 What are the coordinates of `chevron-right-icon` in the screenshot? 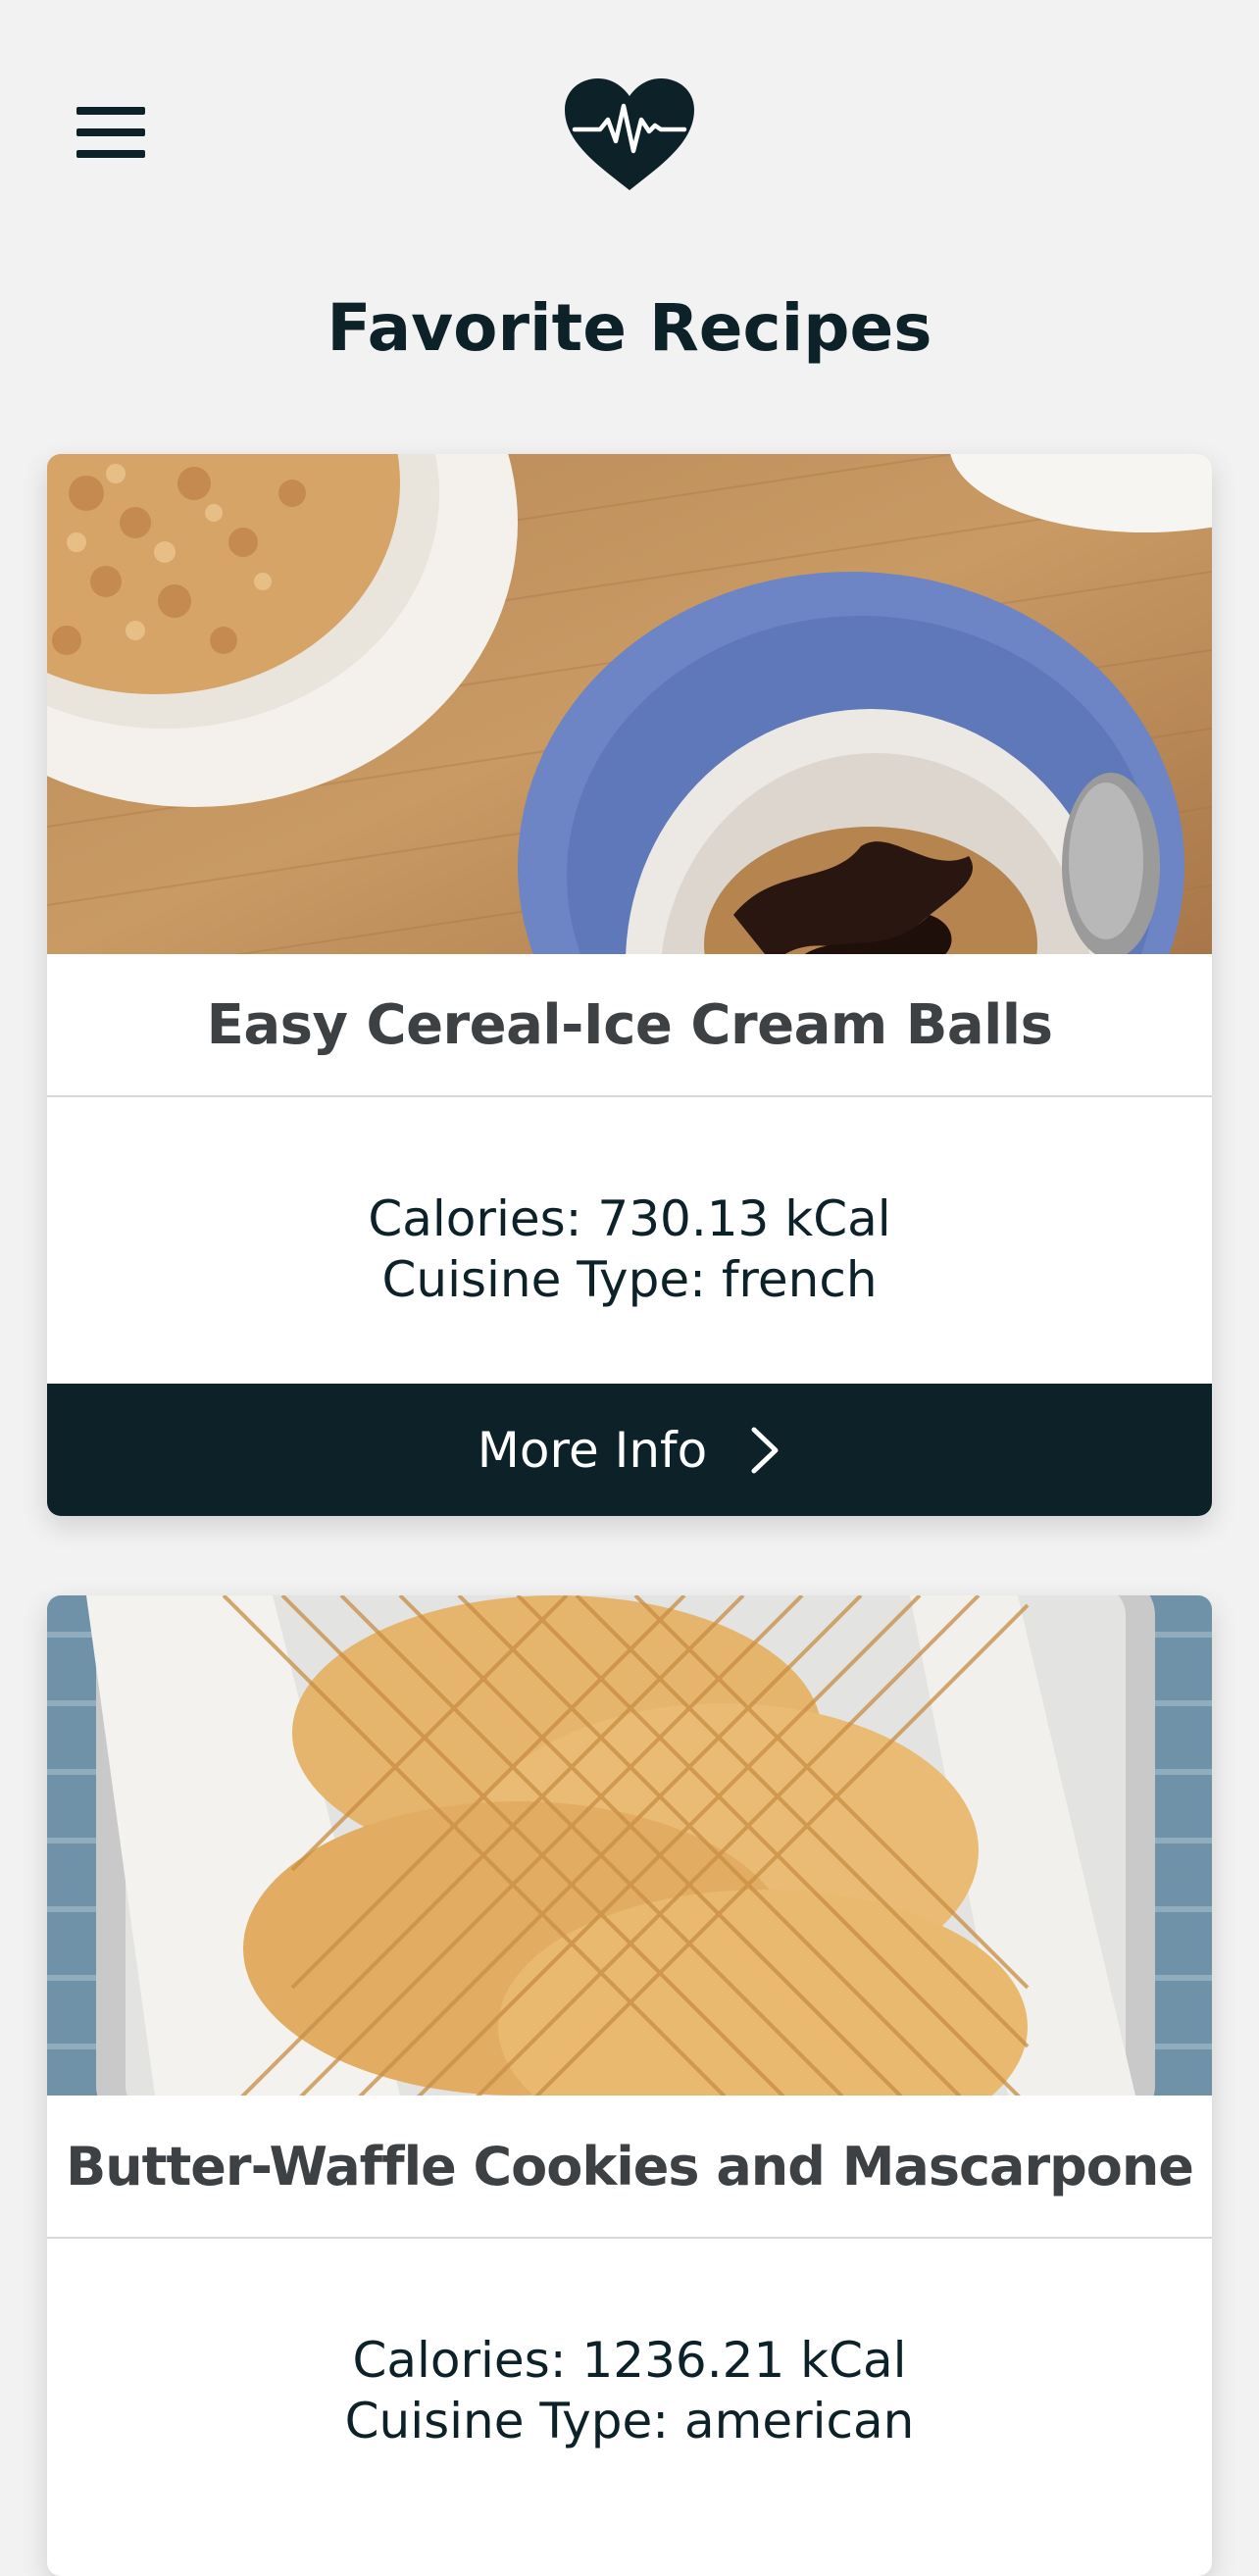 It's located at (765, 1450).